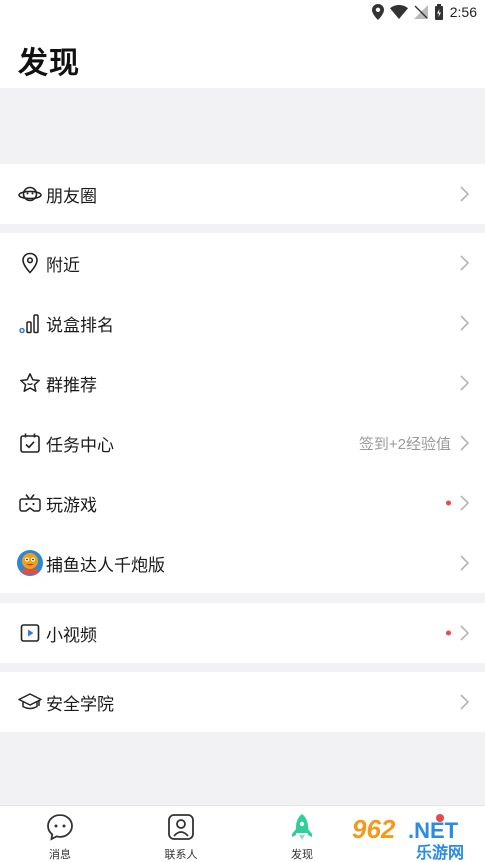 The image size is (485, 862). I want to click on tab-label: 发现, so click(302, 855).